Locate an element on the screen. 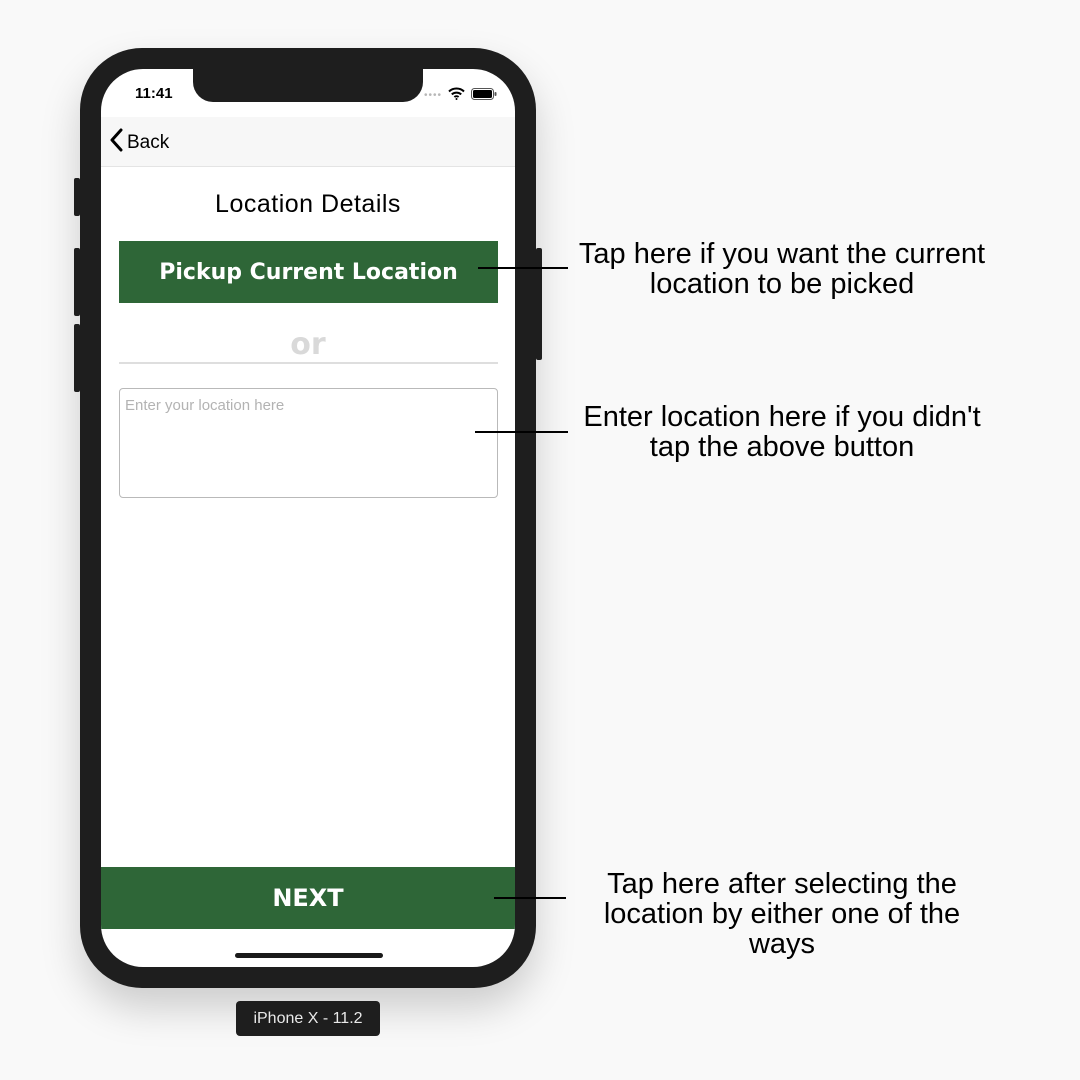  volume-down-button is located at coordinates (77, 358).